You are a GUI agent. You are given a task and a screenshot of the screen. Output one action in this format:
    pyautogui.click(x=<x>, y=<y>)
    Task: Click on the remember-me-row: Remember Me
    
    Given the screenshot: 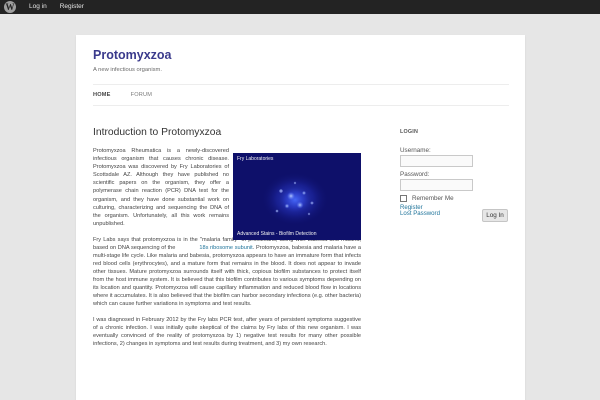 What is the action you would take?
    pyautogui.click(x=427, y=198)
    